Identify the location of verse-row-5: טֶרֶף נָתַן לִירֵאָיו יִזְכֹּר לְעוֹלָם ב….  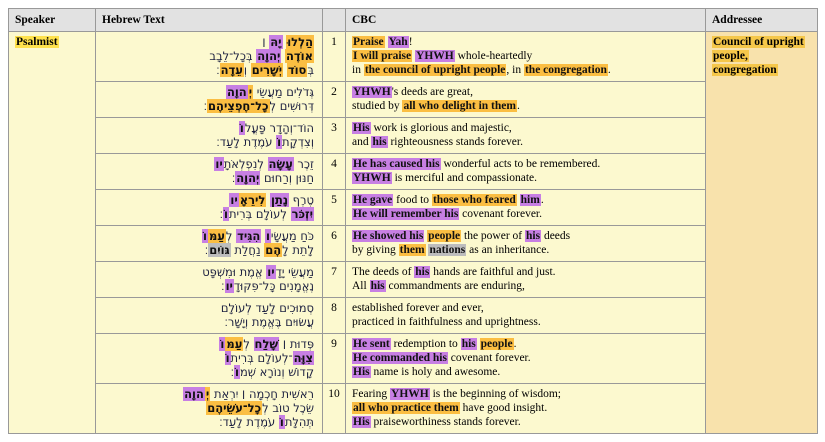
(413, 207).